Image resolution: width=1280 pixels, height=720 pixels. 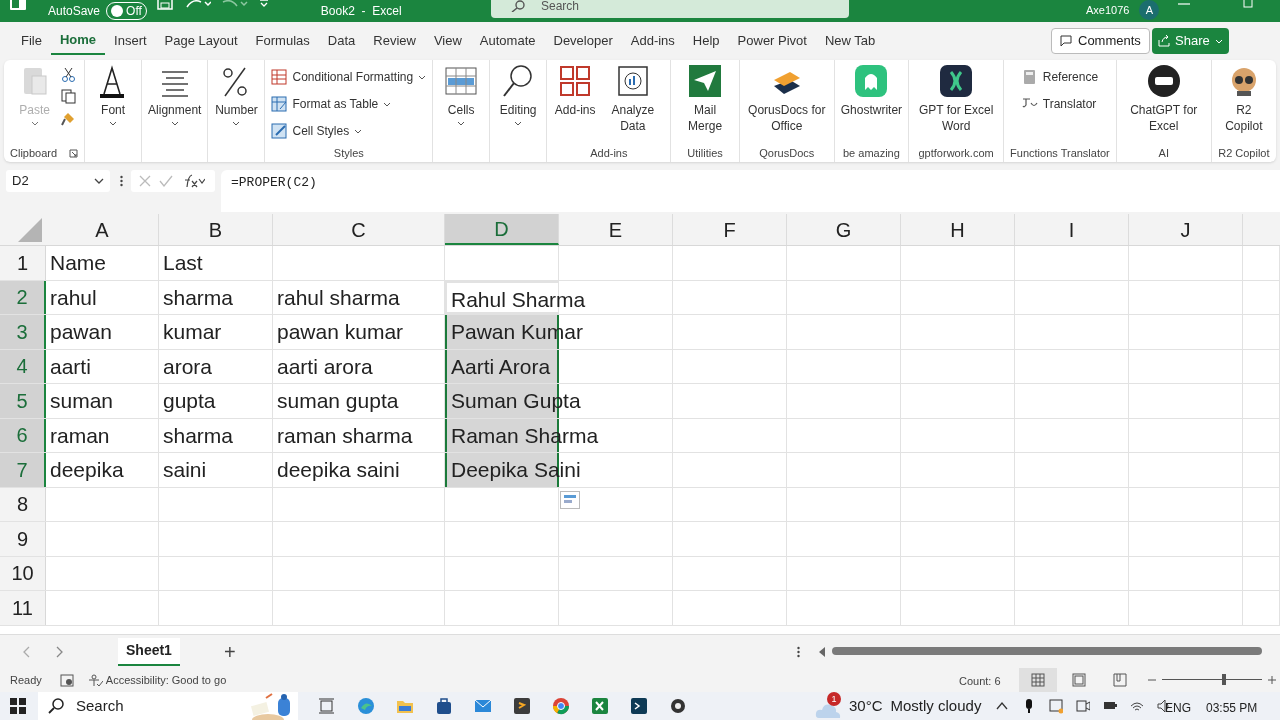 I want to click on cell-text: suman gupta, so click(x=338, y=401).